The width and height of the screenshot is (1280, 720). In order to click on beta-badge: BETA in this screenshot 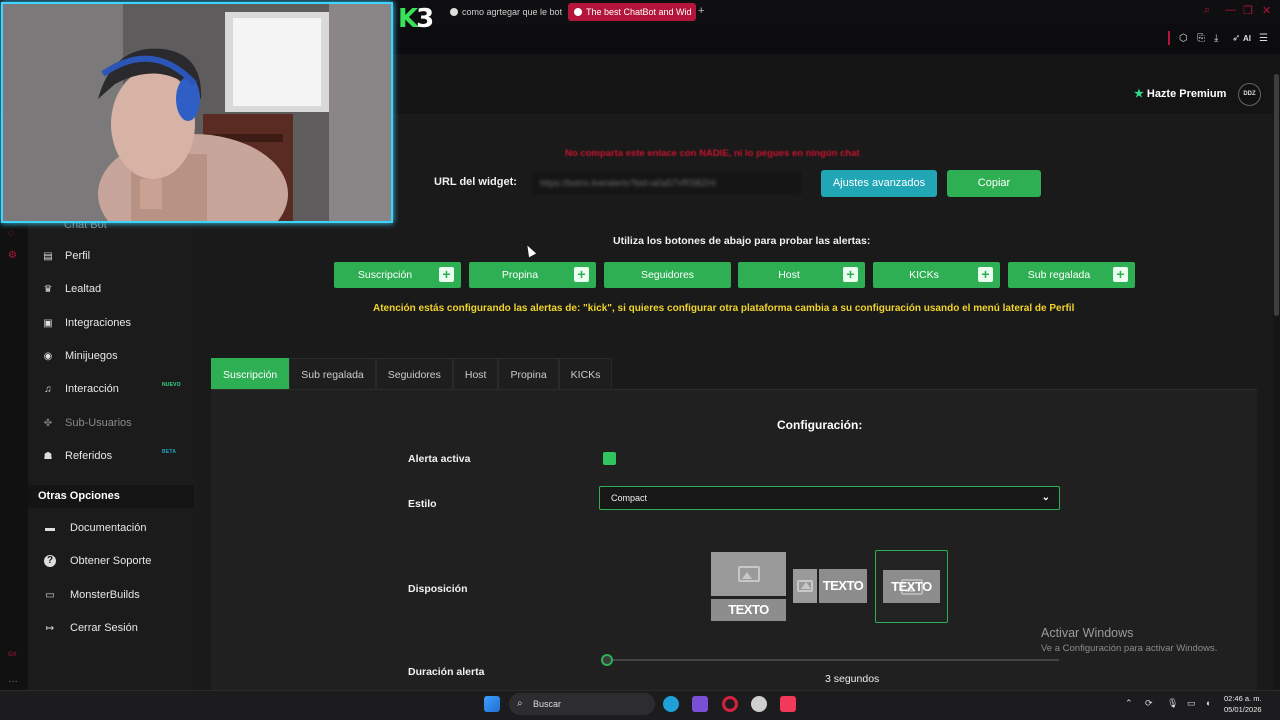, I will do `click(169, 452)`.